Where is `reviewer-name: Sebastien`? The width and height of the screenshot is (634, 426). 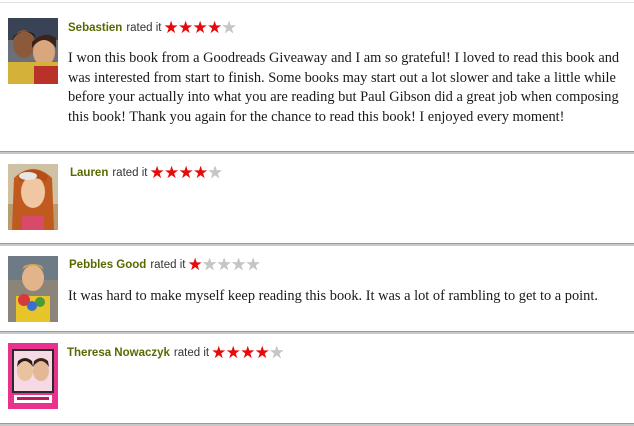
reviewer-name: Sebastien is located at coordinates (95, 28).